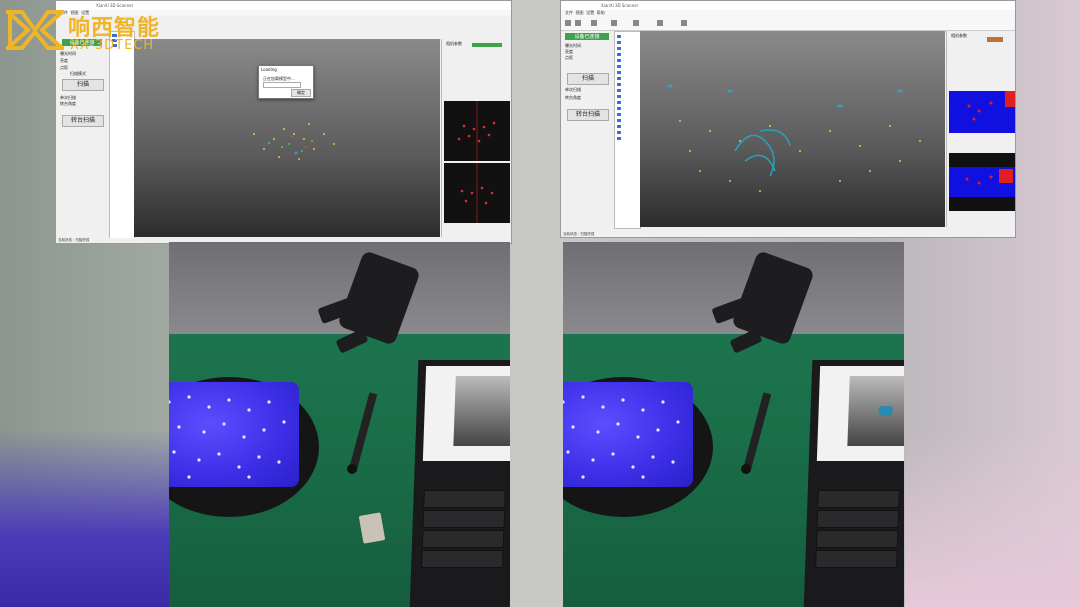 This screenshot has width=1080, height=607. I want to click on 3d-viewport: Loading 正在加载模型中... 确定, so click(287, 138).